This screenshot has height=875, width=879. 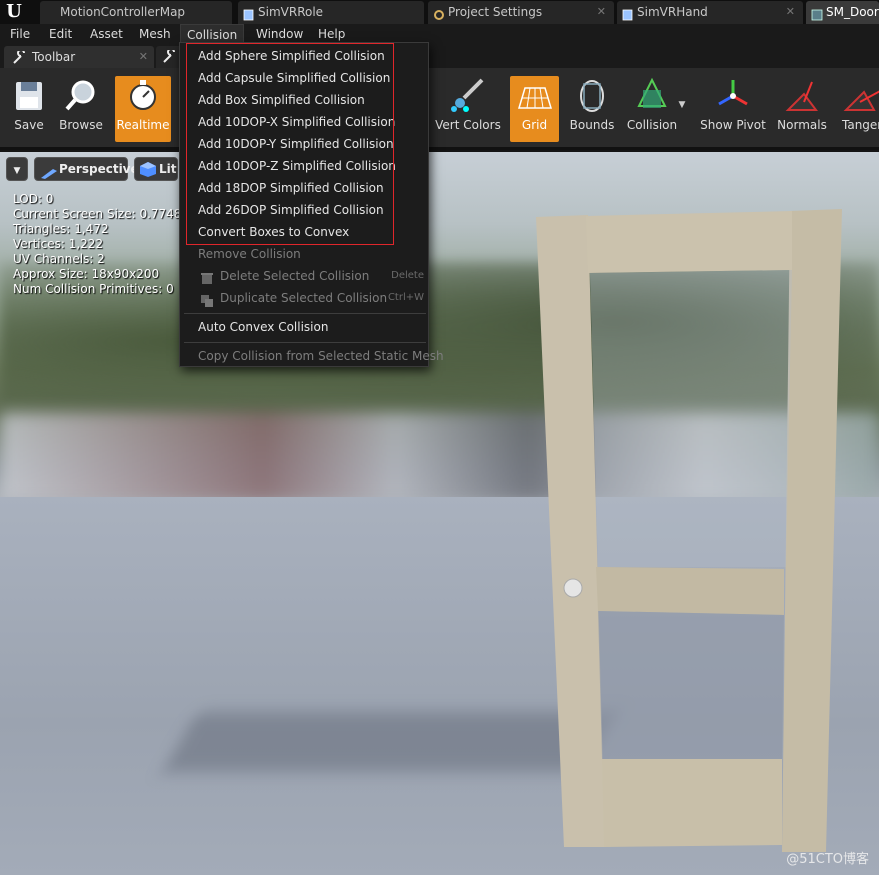 What do you see at coordinates (407, 275) in the screenshot?
I see `delete-shortcut: Delete` at bounding box center [407, 275].